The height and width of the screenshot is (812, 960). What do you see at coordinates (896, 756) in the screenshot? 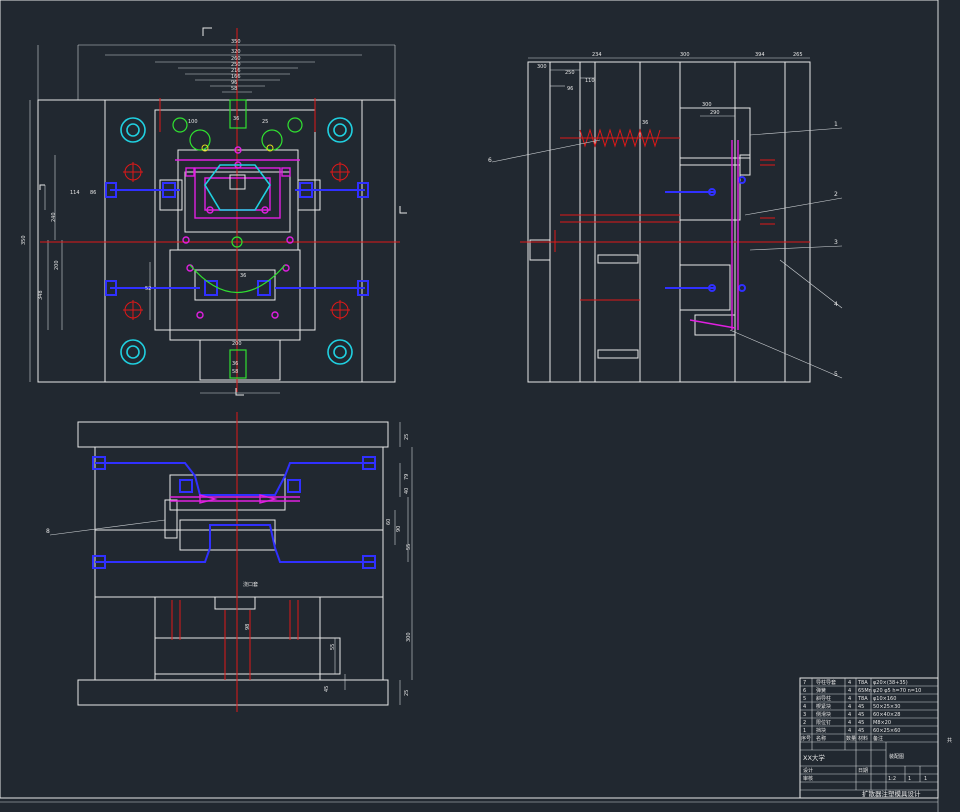
I see `drawing-sub: 装配图` at bounding box center [896, 756].